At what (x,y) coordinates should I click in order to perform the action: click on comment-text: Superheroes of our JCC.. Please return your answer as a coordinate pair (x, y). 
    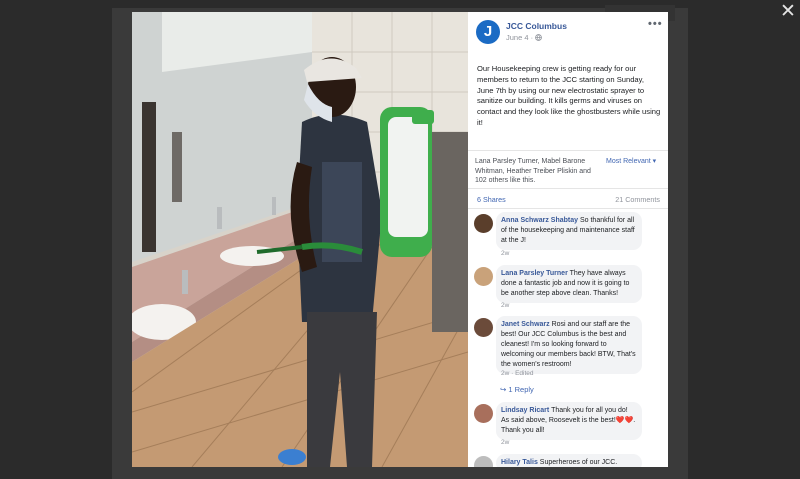
    Looking at the image, I should click on (578, 462).